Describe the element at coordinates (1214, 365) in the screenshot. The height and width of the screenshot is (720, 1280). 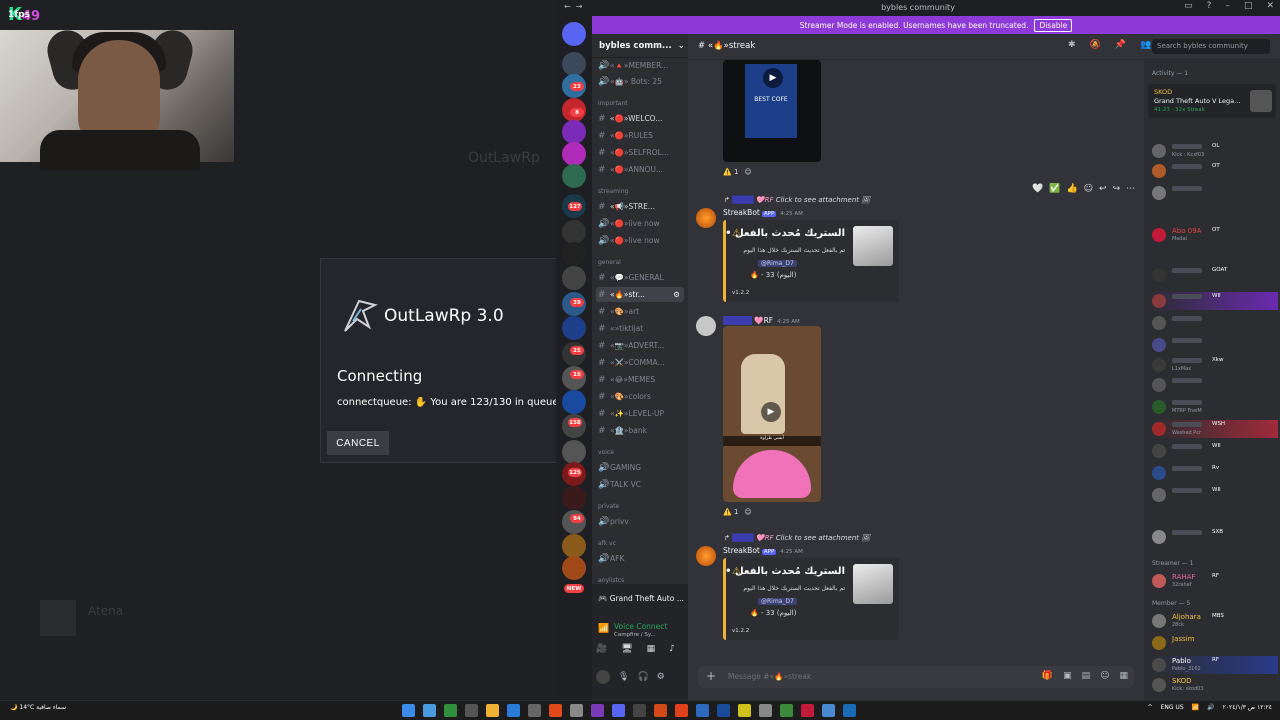
I see `member-item: Xkw L1xMax` at that location.